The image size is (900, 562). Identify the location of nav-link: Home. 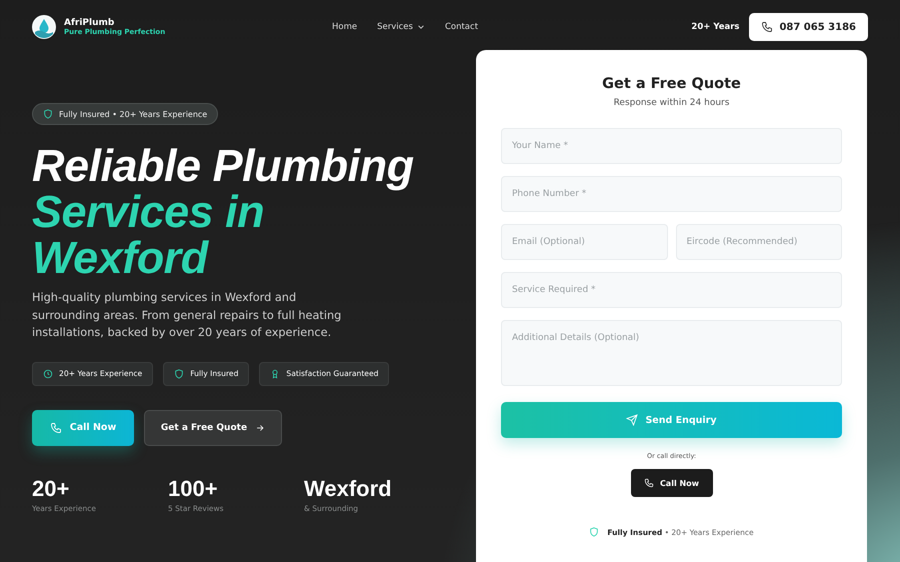
(345, 27).